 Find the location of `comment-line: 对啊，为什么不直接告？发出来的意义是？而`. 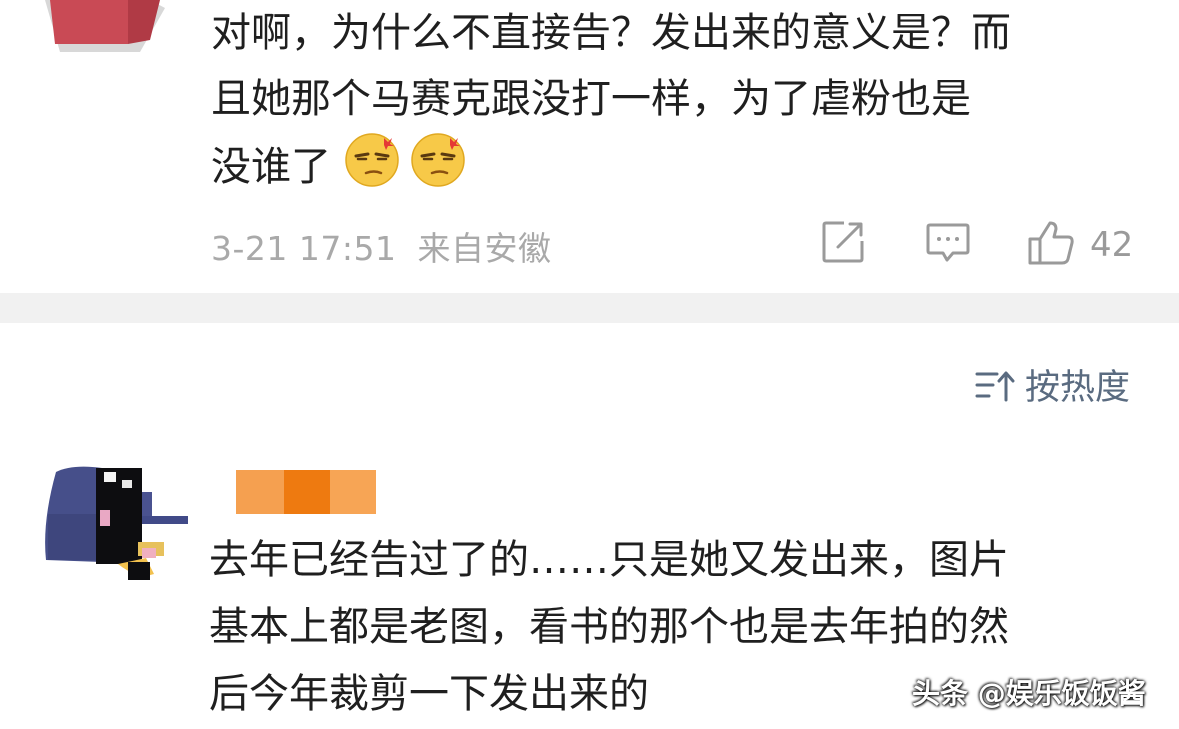

comment-line: 对啊，为什么不直接告？发出来的意义是？而 is located at coordinates (611, 33).